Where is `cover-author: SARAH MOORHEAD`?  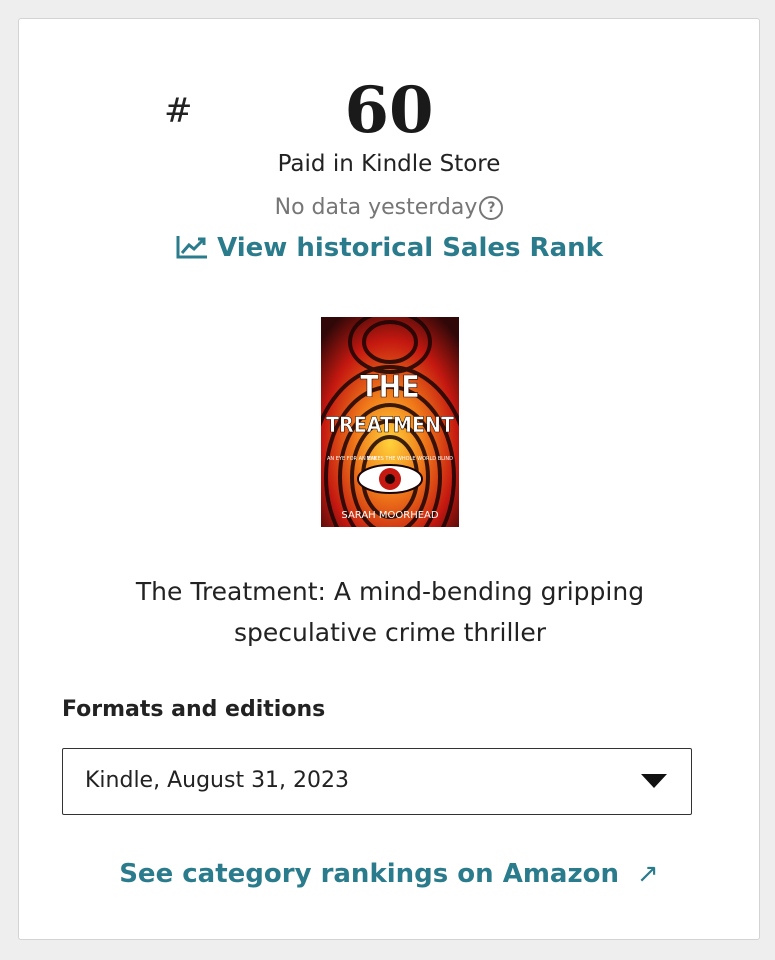
cover-author: SARAH MOORHEAD is located at coordinates (389, 515).